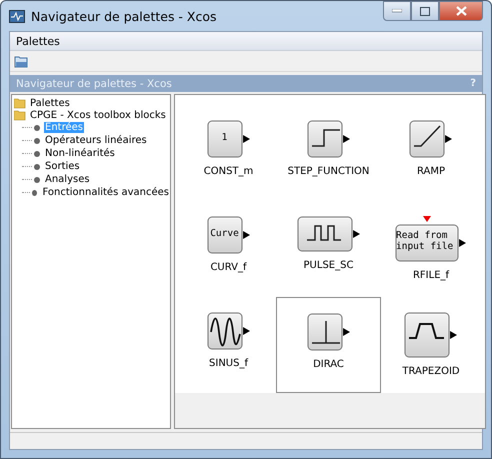 This screenshot has width=492, height=459. I want to click on block-tile: PULSE_SC, so click(328, 249).